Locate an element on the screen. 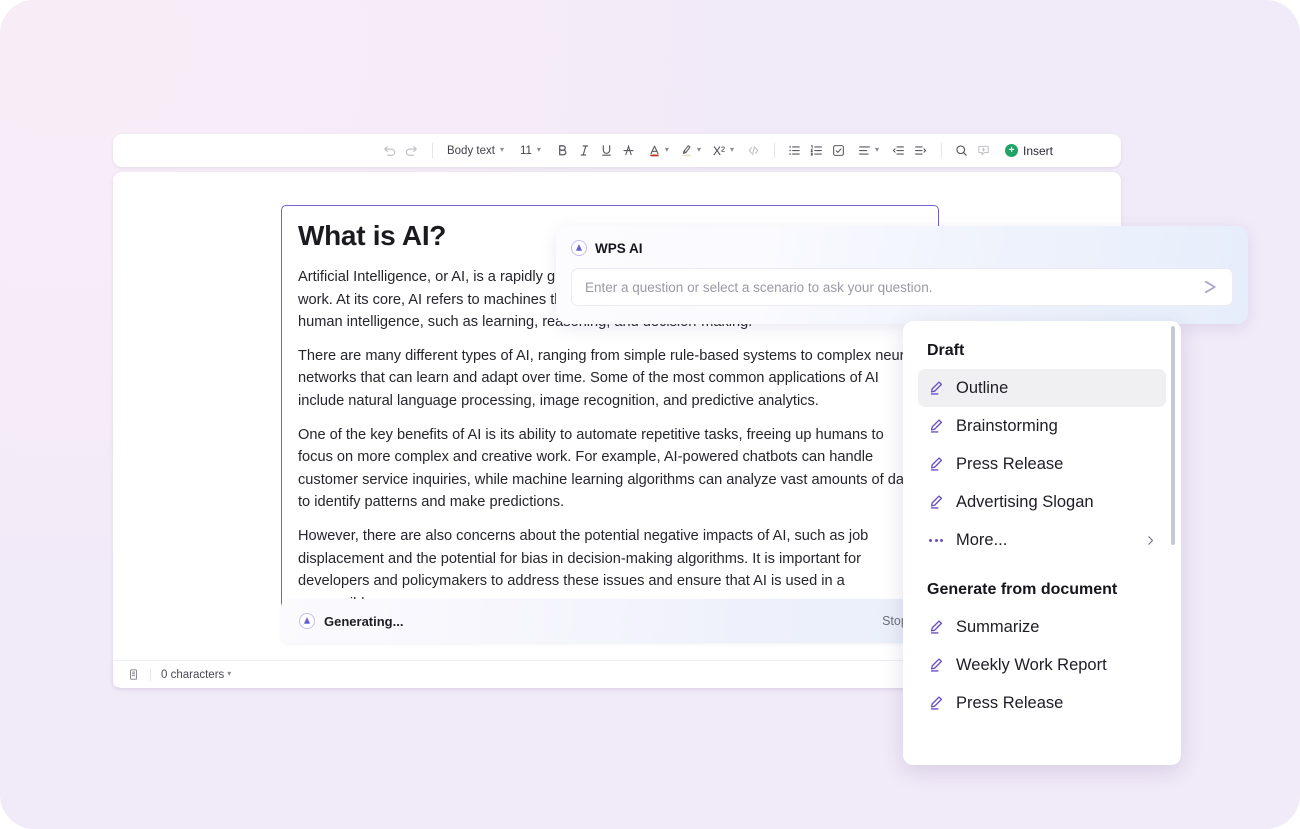 The width and height of the screenshot is (1300, 829). align-button: ▾ is located at coordinates (868, 151).